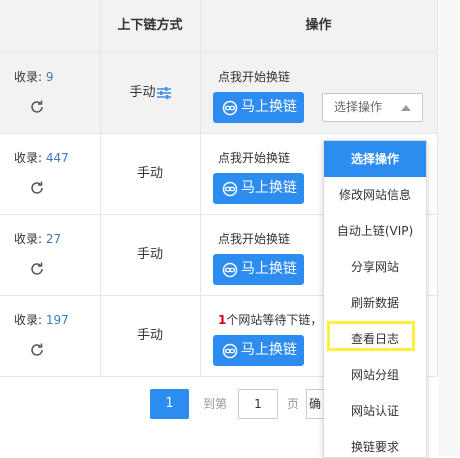 The width and height of the screenshot is (460, 458). Describe the element at coordinates (57, 320) in the screenshot. I see `shoulu-value: 197` at that location.